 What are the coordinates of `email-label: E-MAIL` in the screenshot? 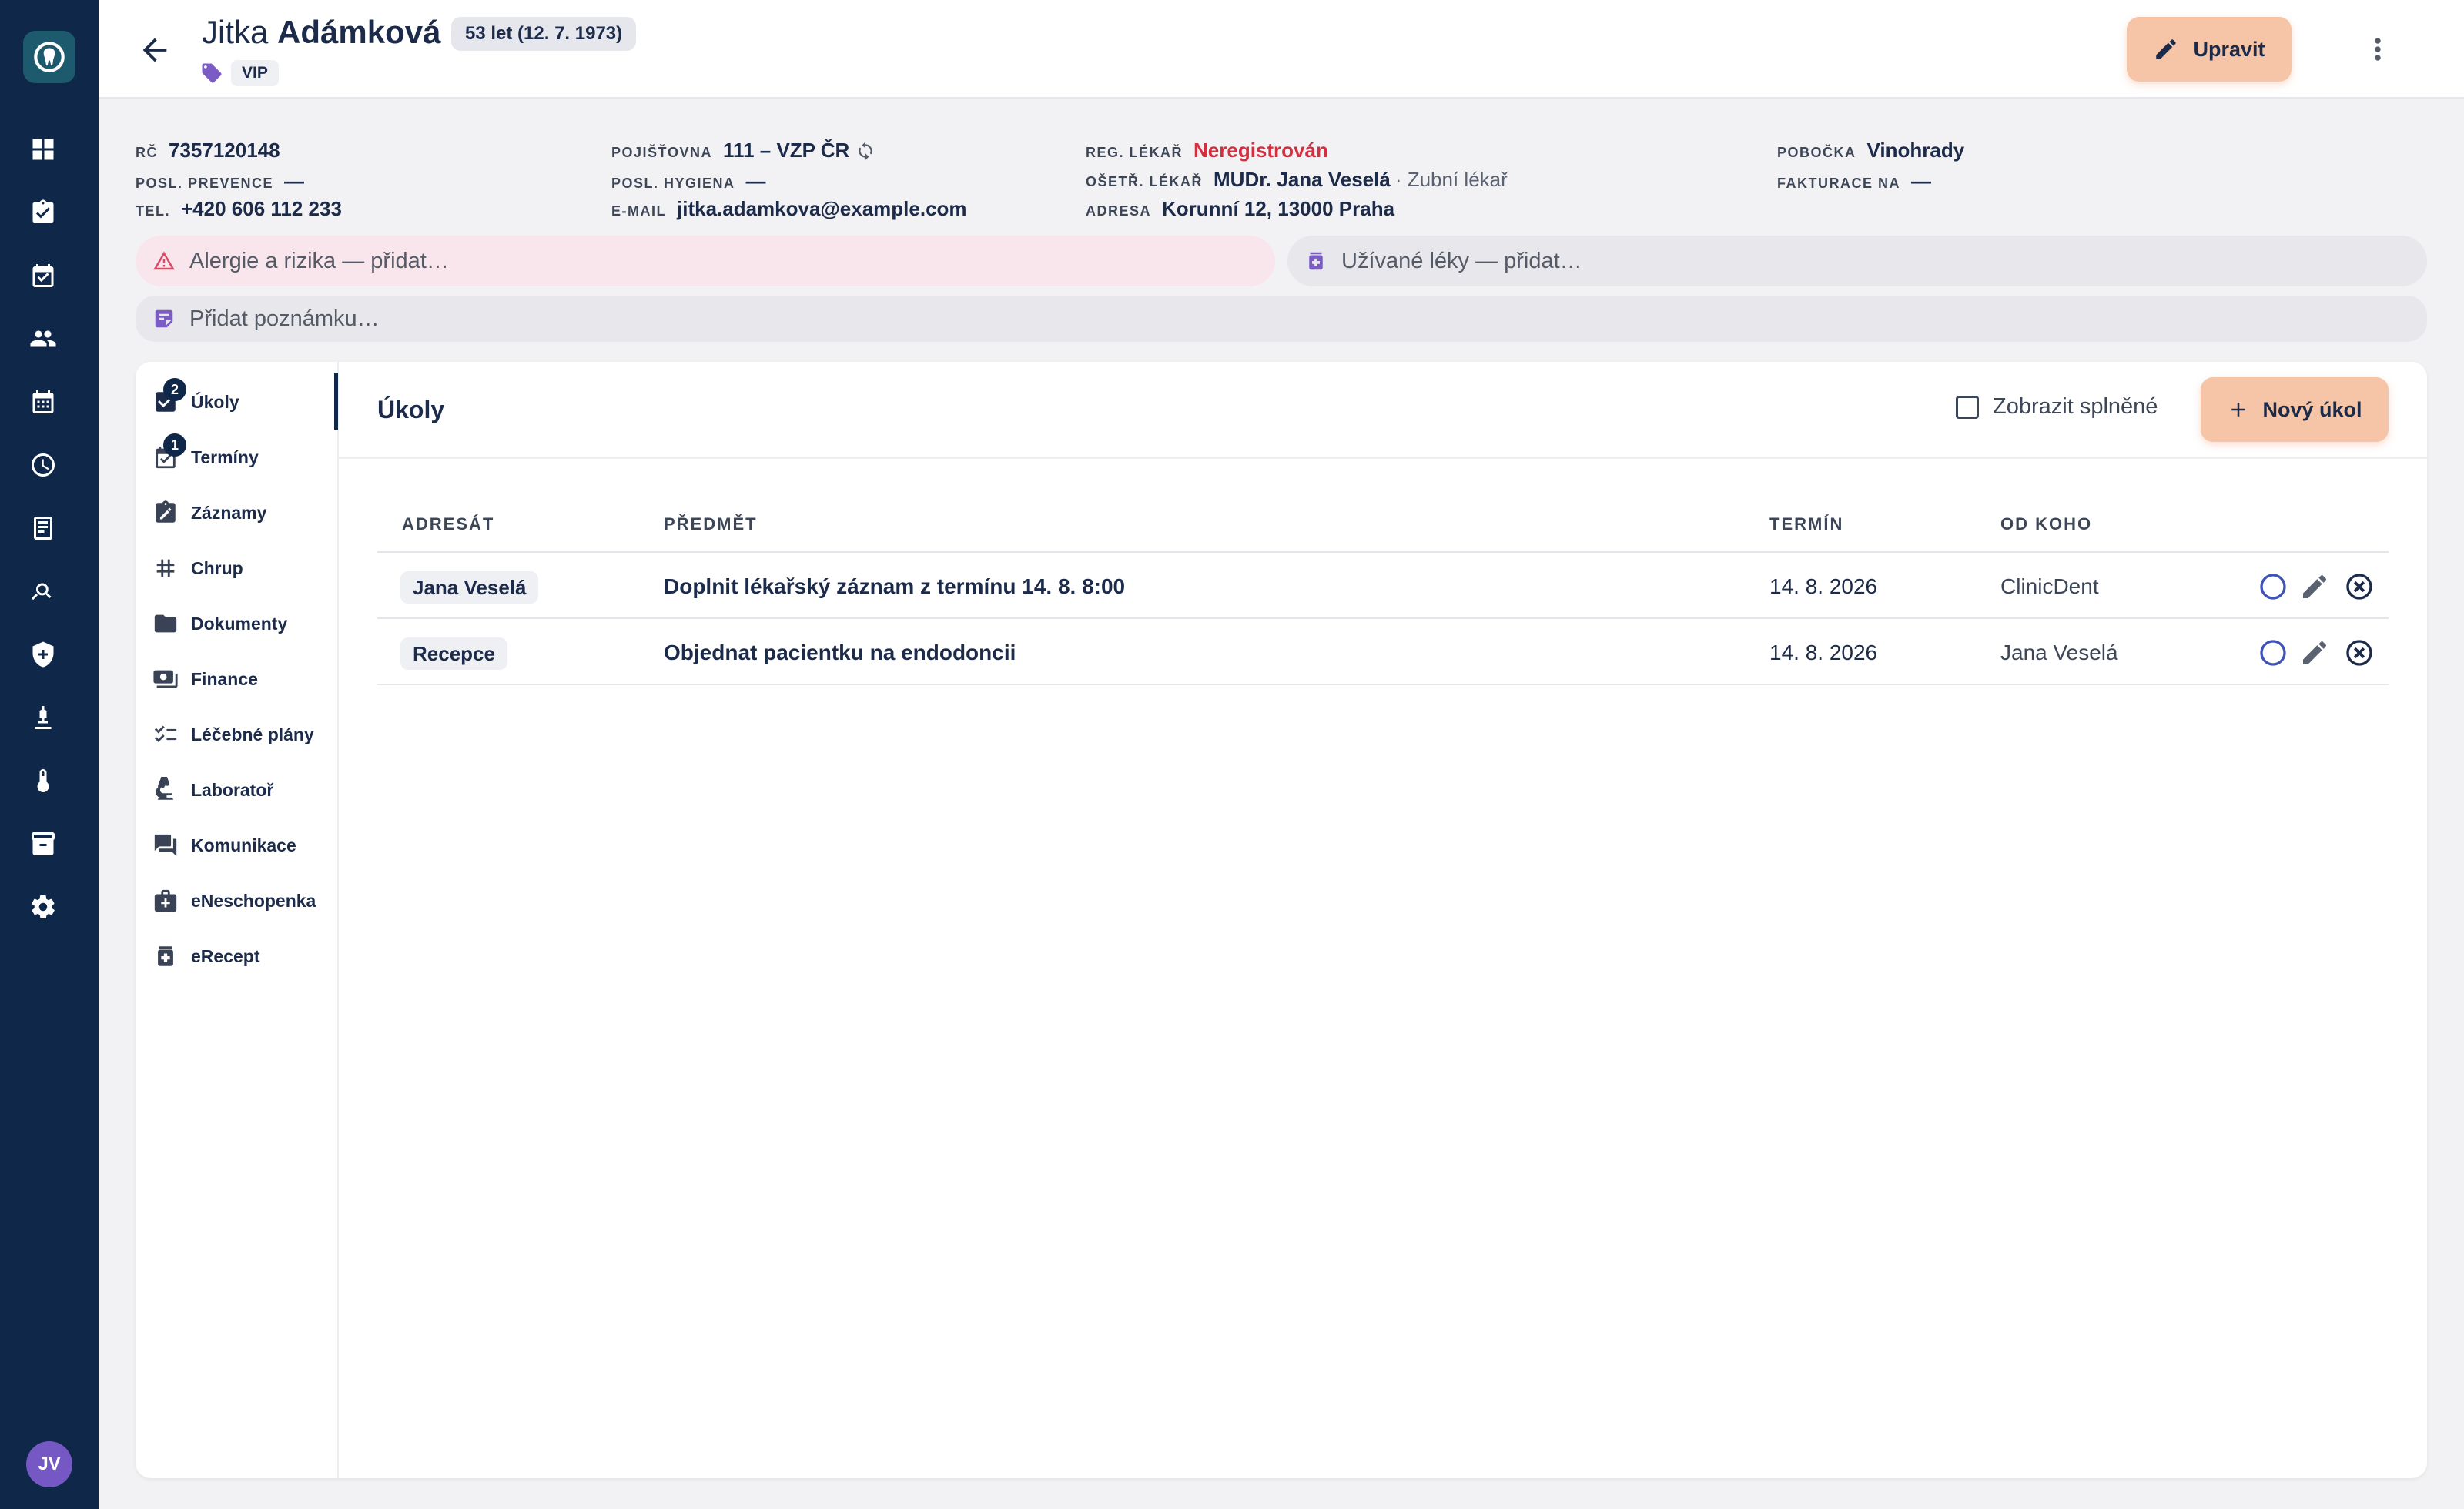 It's located at (638, 211).